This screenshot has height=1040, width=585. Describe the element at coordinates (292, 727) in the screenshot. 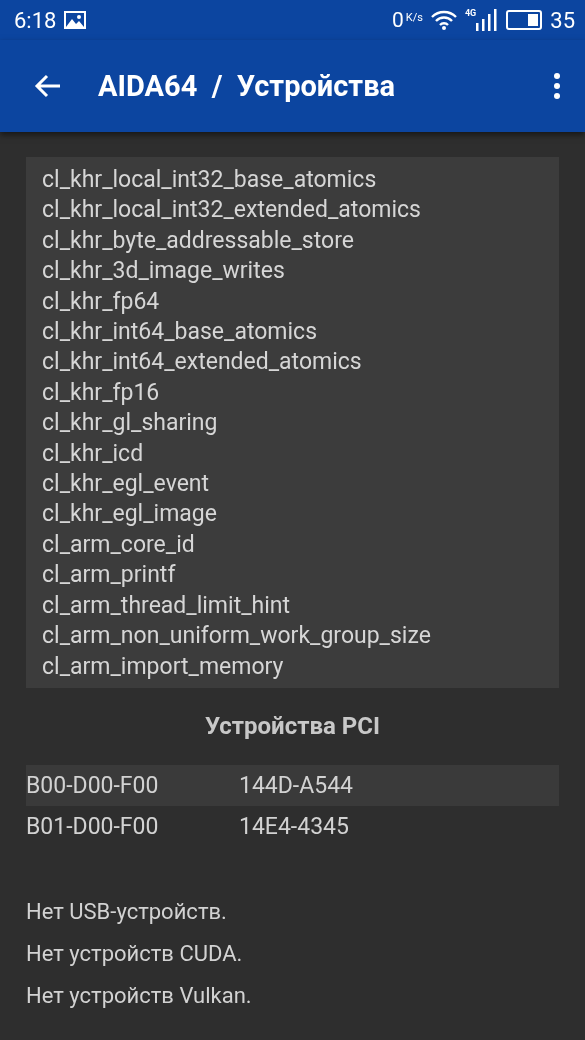

I see `section-heading: Устройства PCI` at that location.